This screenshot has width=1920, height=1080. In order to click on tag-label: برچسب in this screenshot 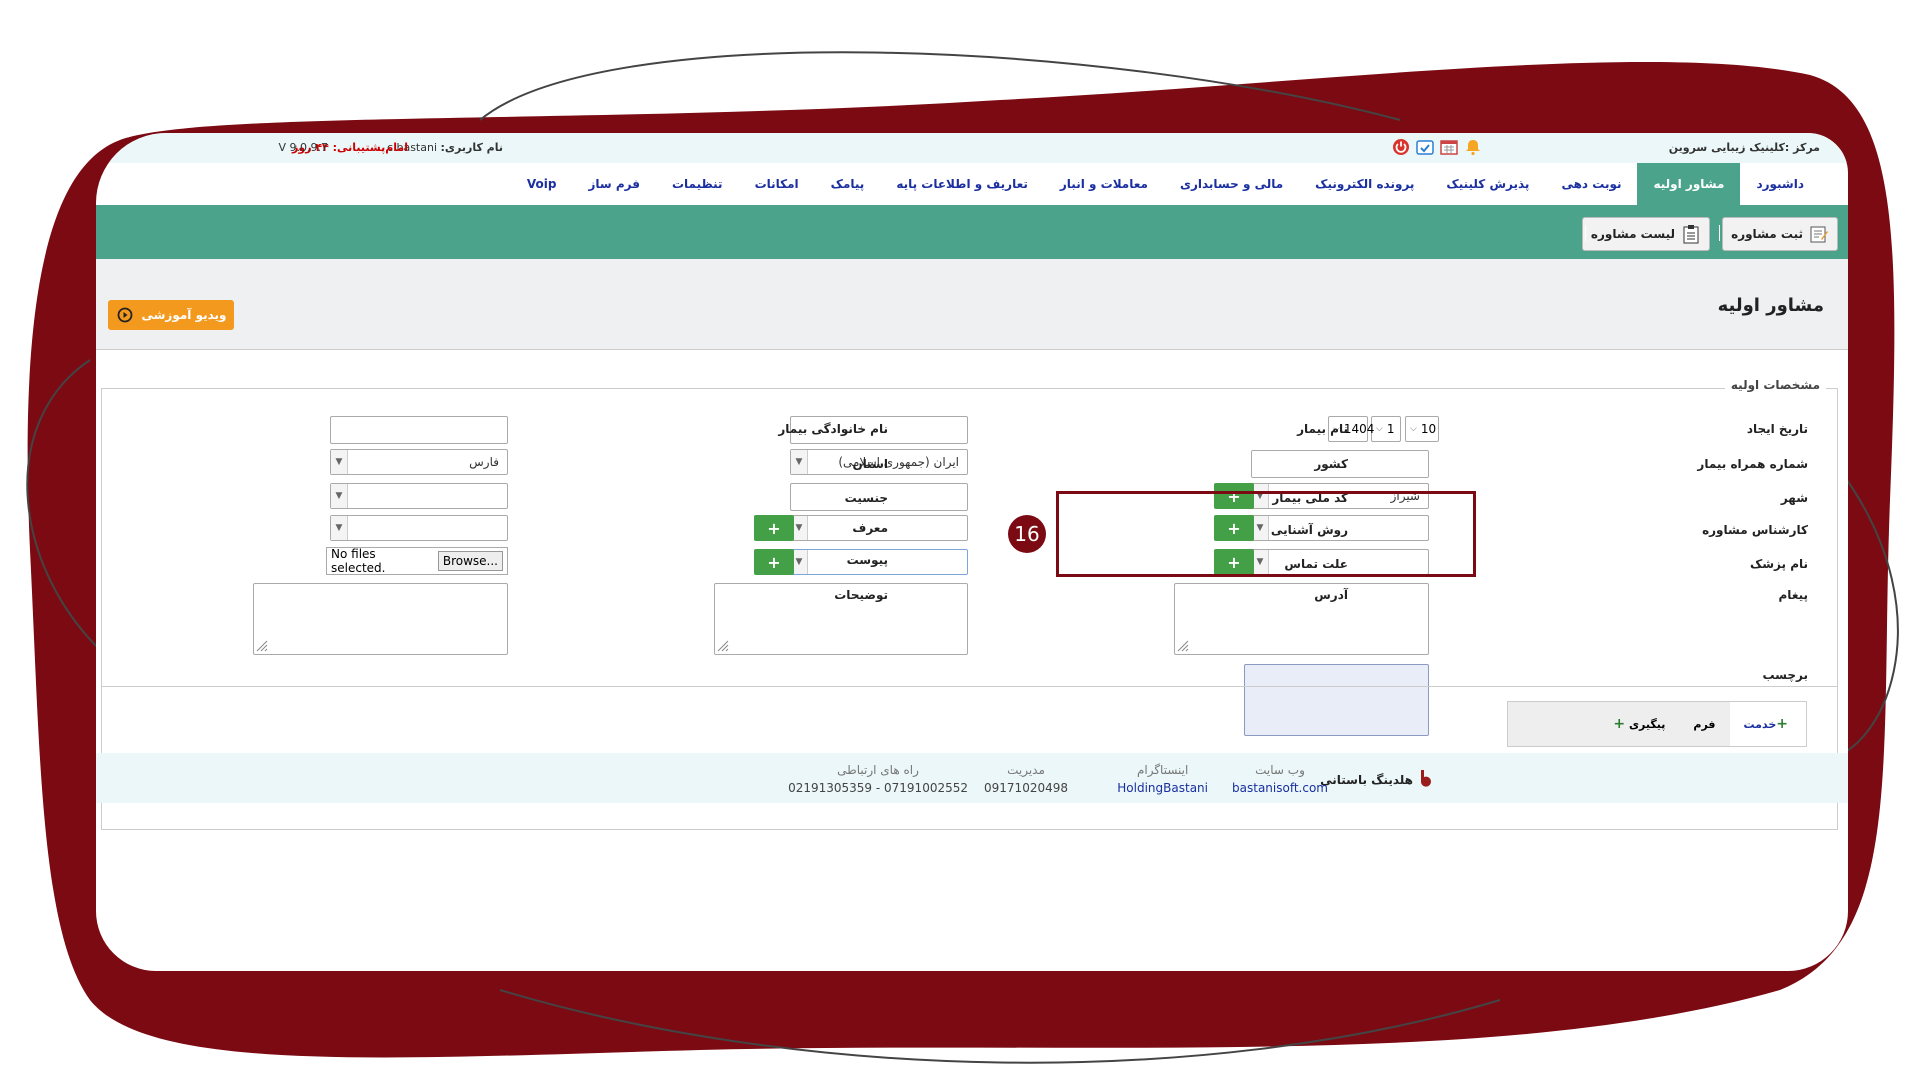, I will do `click(1785, 675)`.